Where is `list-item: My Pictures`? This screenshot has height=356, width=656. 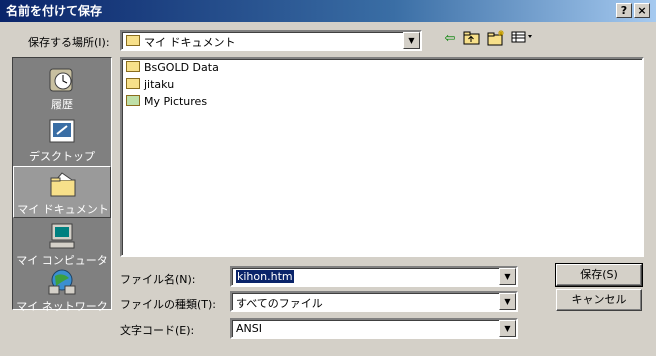 list-item: My Pictures is located at coordinates (166, 102).